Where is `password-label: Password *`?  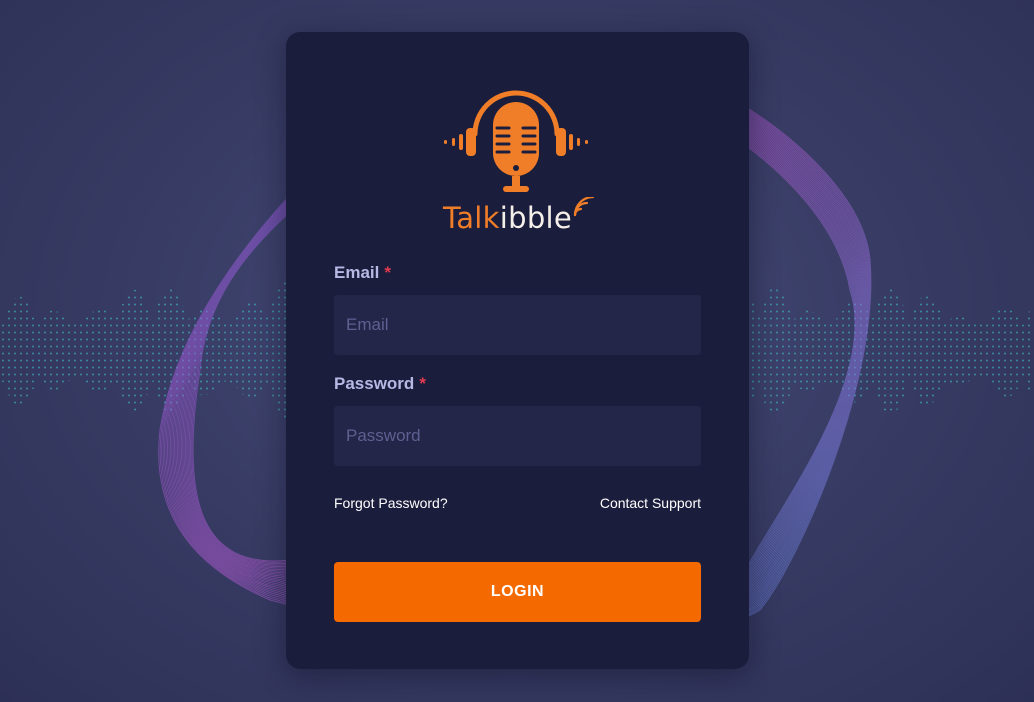 password-label: Password * is located at coordinates (380, 384).